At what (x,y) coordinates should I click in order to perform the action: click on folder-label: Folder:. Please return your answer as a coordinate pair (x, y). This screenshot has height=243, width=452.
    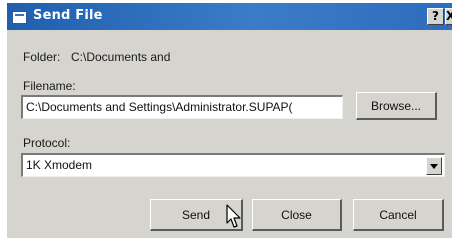
    Looking at the image, I should click on (42, 57).